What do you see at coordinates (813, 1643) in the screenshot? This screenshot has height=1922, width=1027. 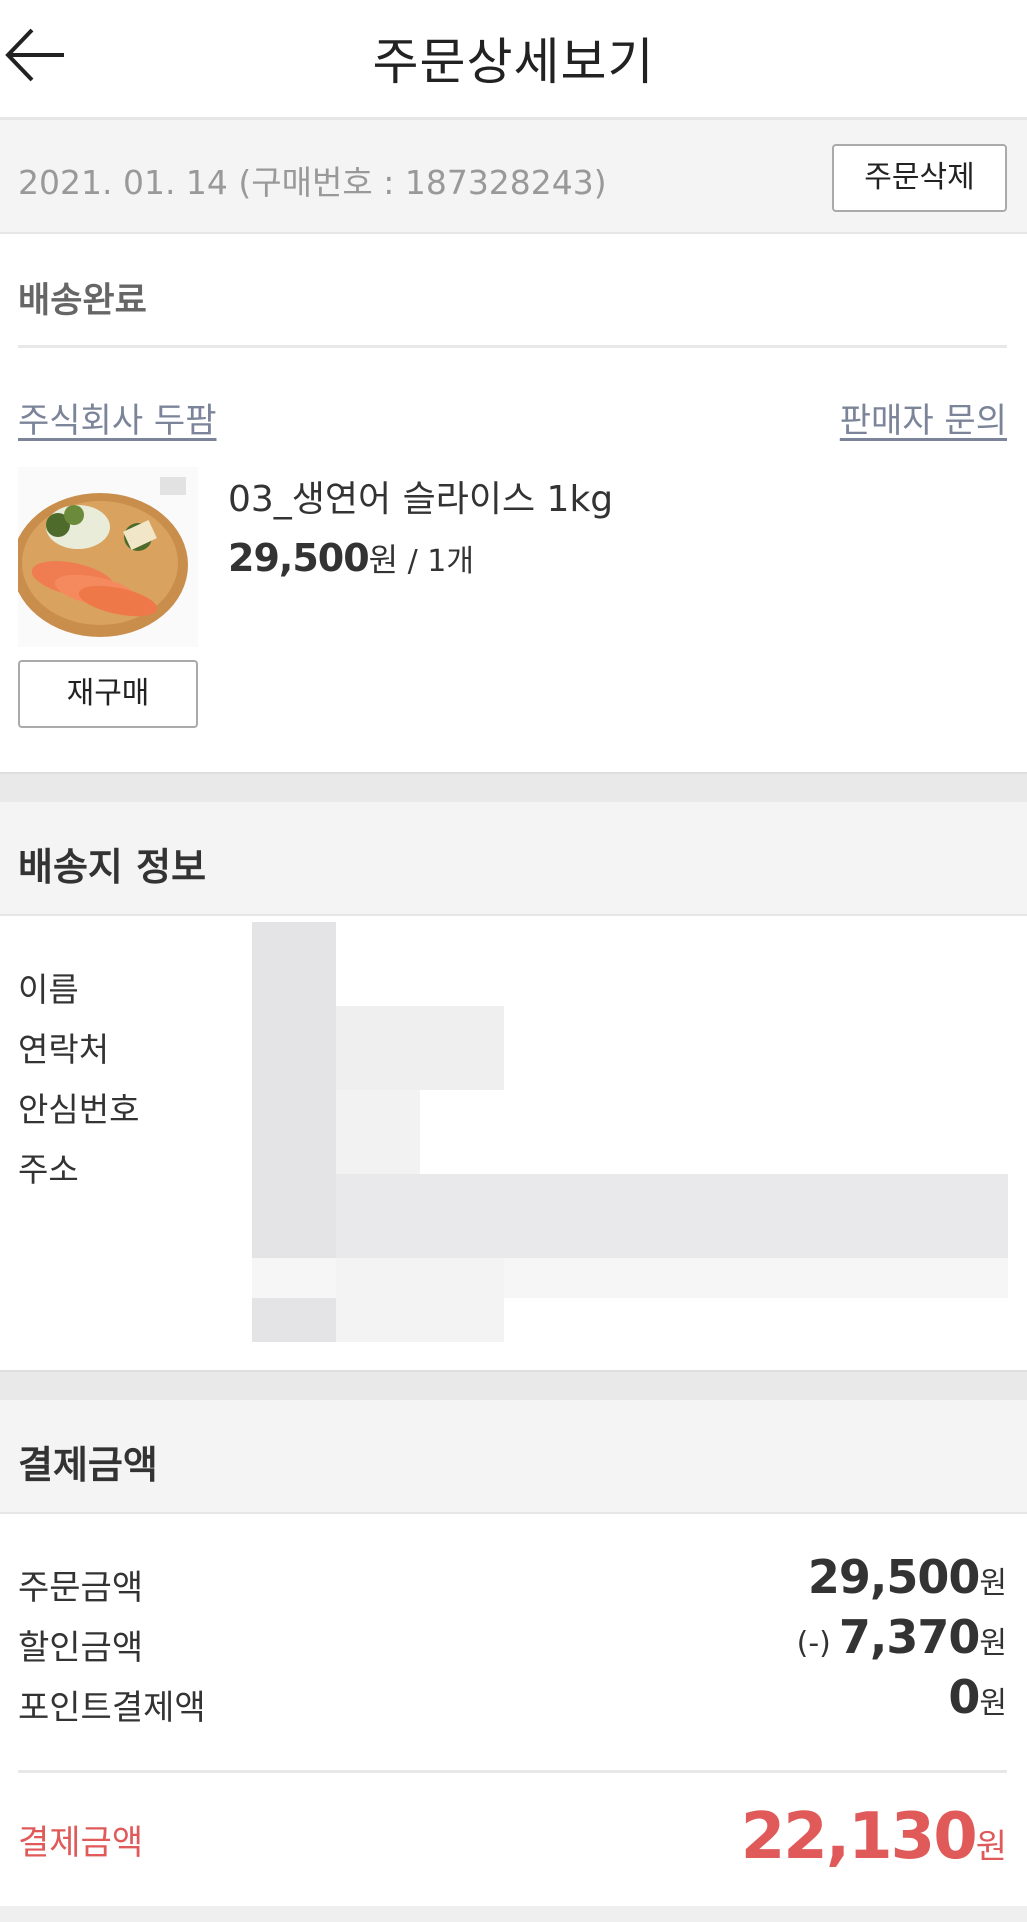 I see `discount-minus-sign: (-)` at bounding box center [813, 1643].